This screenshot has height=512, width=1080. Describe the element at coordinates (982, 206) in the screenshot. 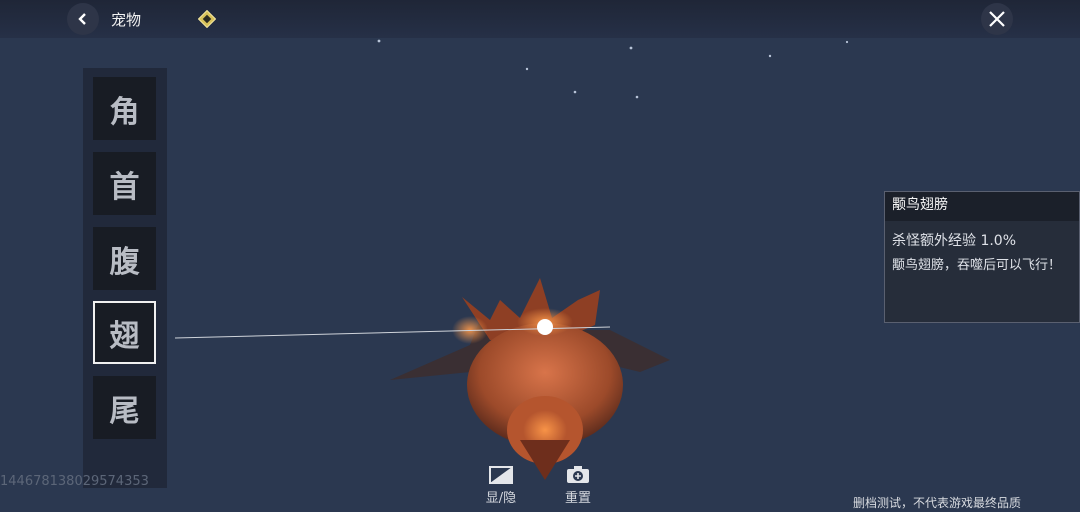

I see `part-info-title: 颙鸟翅膀` at that location.